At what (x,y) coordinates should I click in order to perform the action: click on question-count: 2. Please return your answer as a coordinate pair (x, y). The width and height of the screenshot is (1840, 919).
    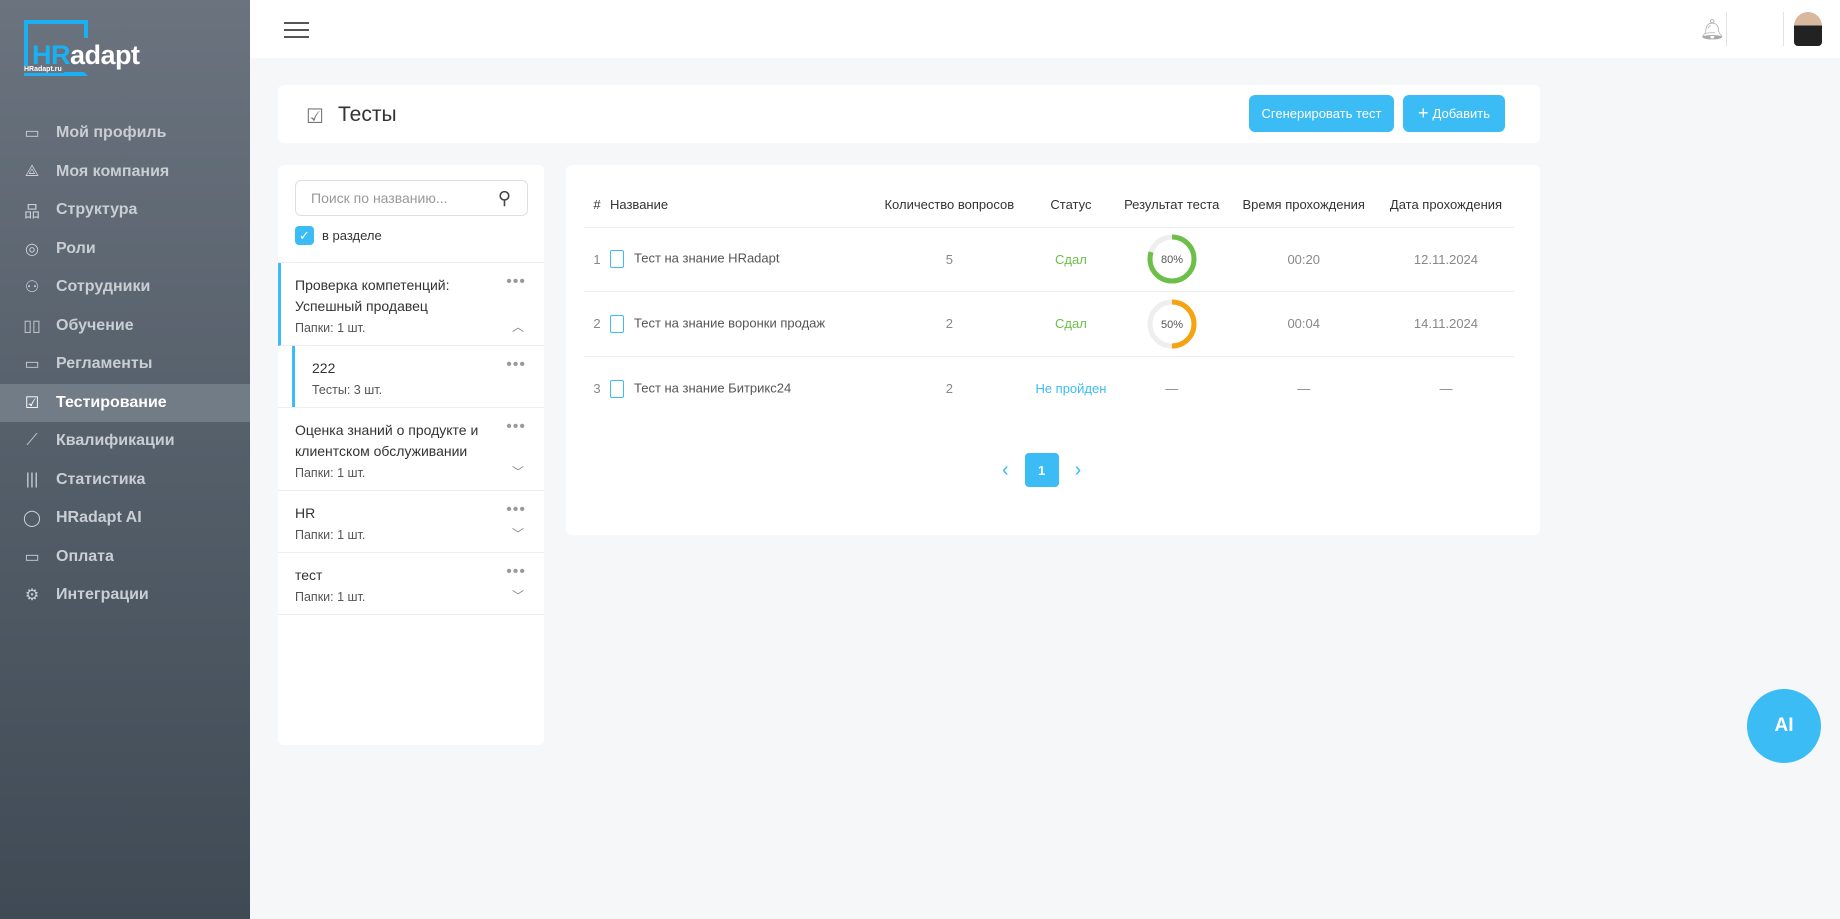
    Looking at the image, I should click on (949, 323).